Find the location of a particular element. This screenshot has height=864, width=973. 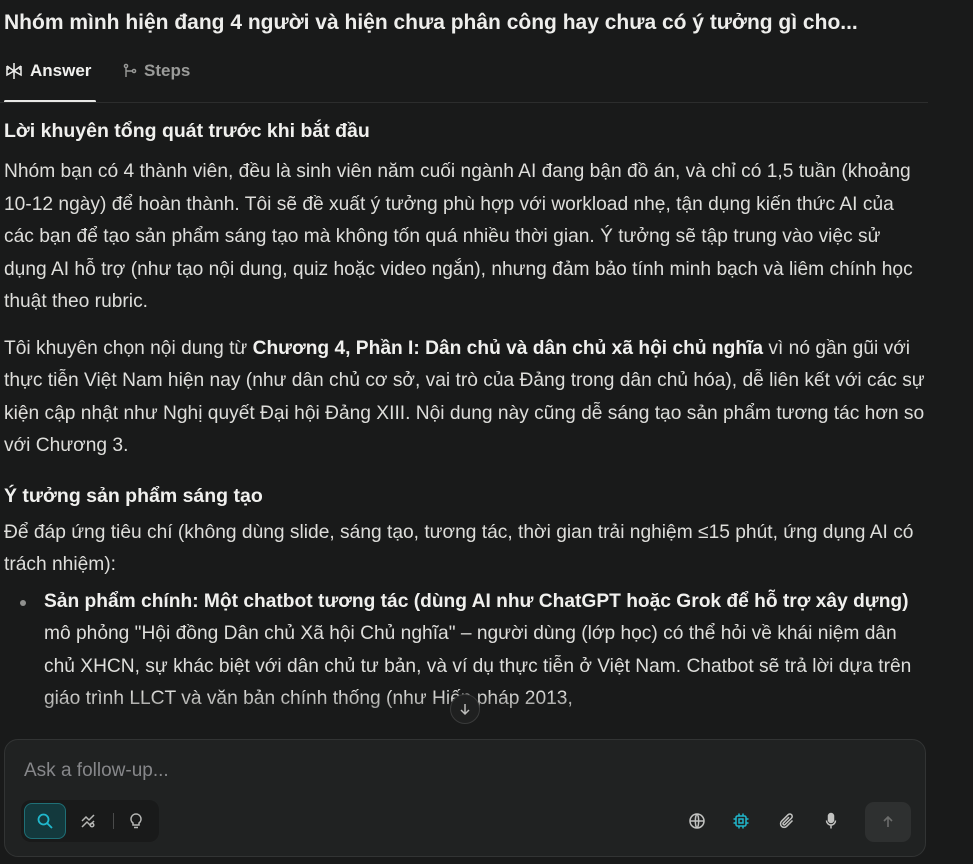

steps-icon is located at coordinates (130, 71).